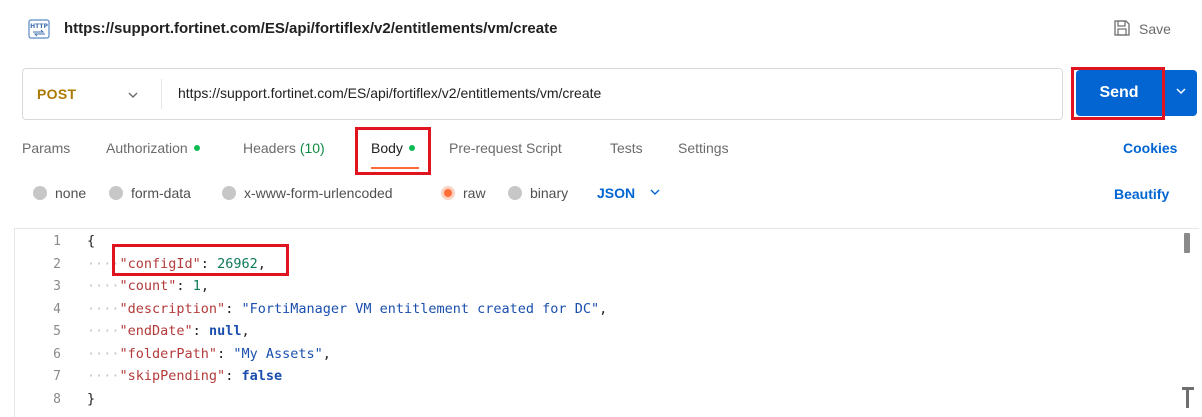 The width and height of the screenshot is (1202, 417). What do you see at coordinates (616, 193) in the screenshot?
I see `format-select-label: JSON` at bounding box center [616, 193].